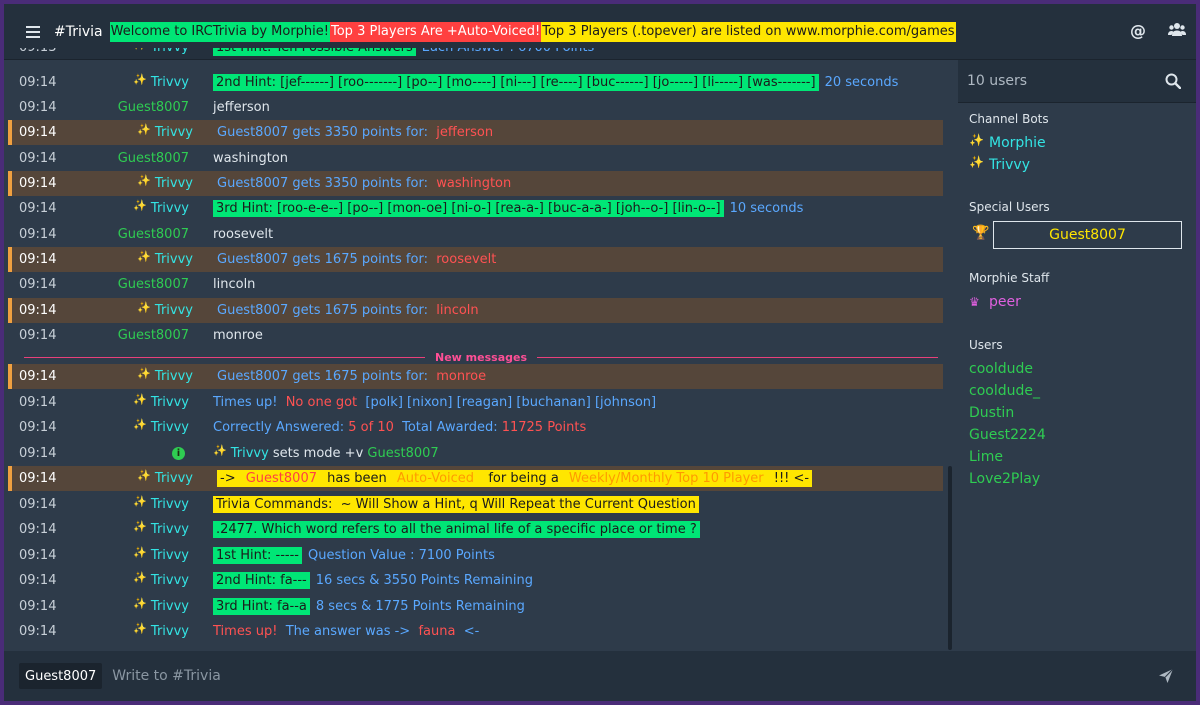  What do you see at coordinates (33, 31) in the screenshot?
I see `menu-icon` at bounding box center [33, 31].